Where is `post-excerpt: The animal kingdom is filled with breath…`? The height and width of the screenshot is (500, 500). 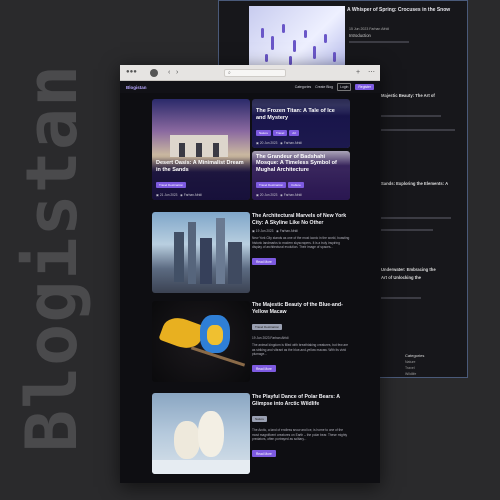 post-excerpt: The animal kingdom is filled with breath… is located at coordinates (300, 350).